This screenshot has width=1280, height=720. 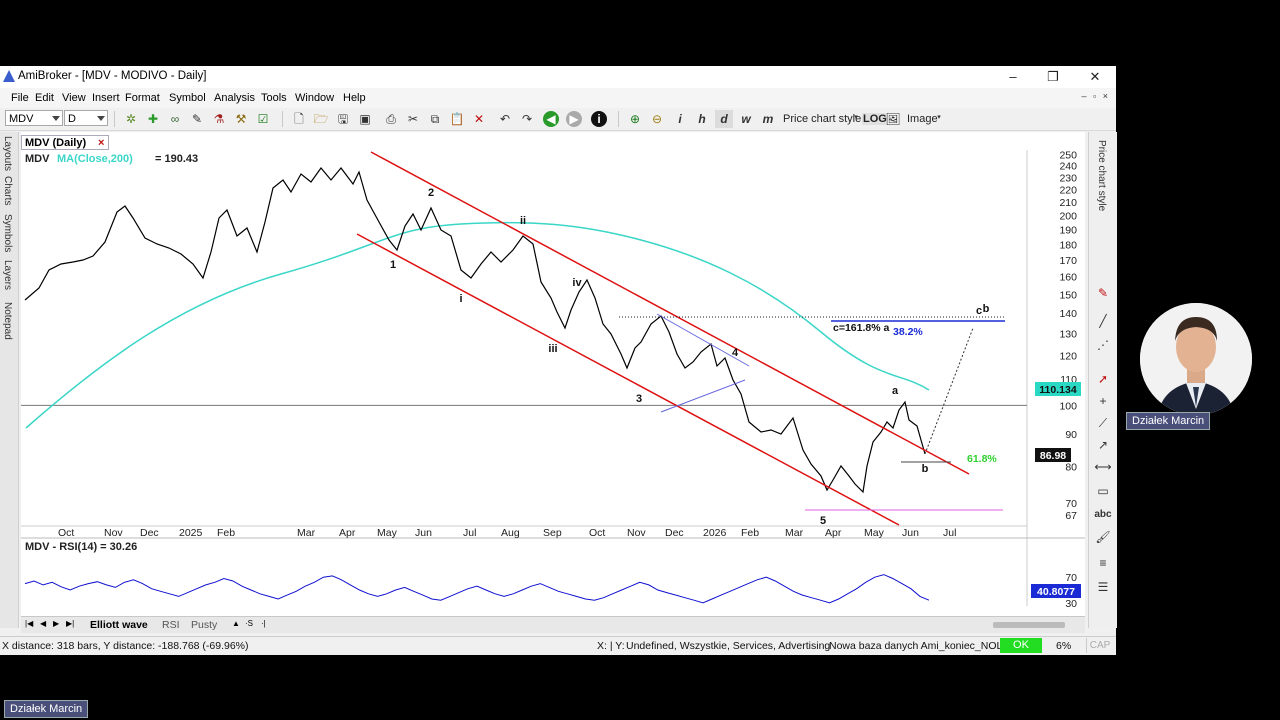 I want to click on interval-combo: D, so click(x=86, y=118).